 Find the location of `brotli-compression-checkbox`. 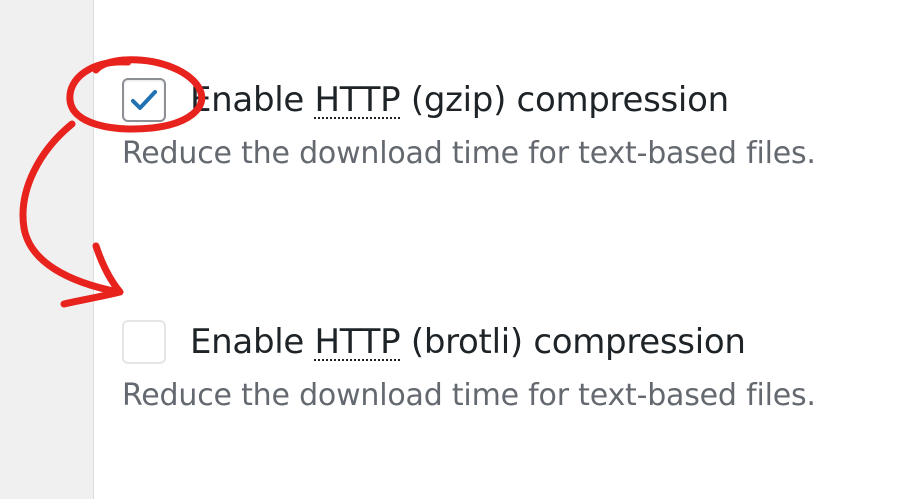

brotli-compression-checkbox is located at coordinates (144, 342).